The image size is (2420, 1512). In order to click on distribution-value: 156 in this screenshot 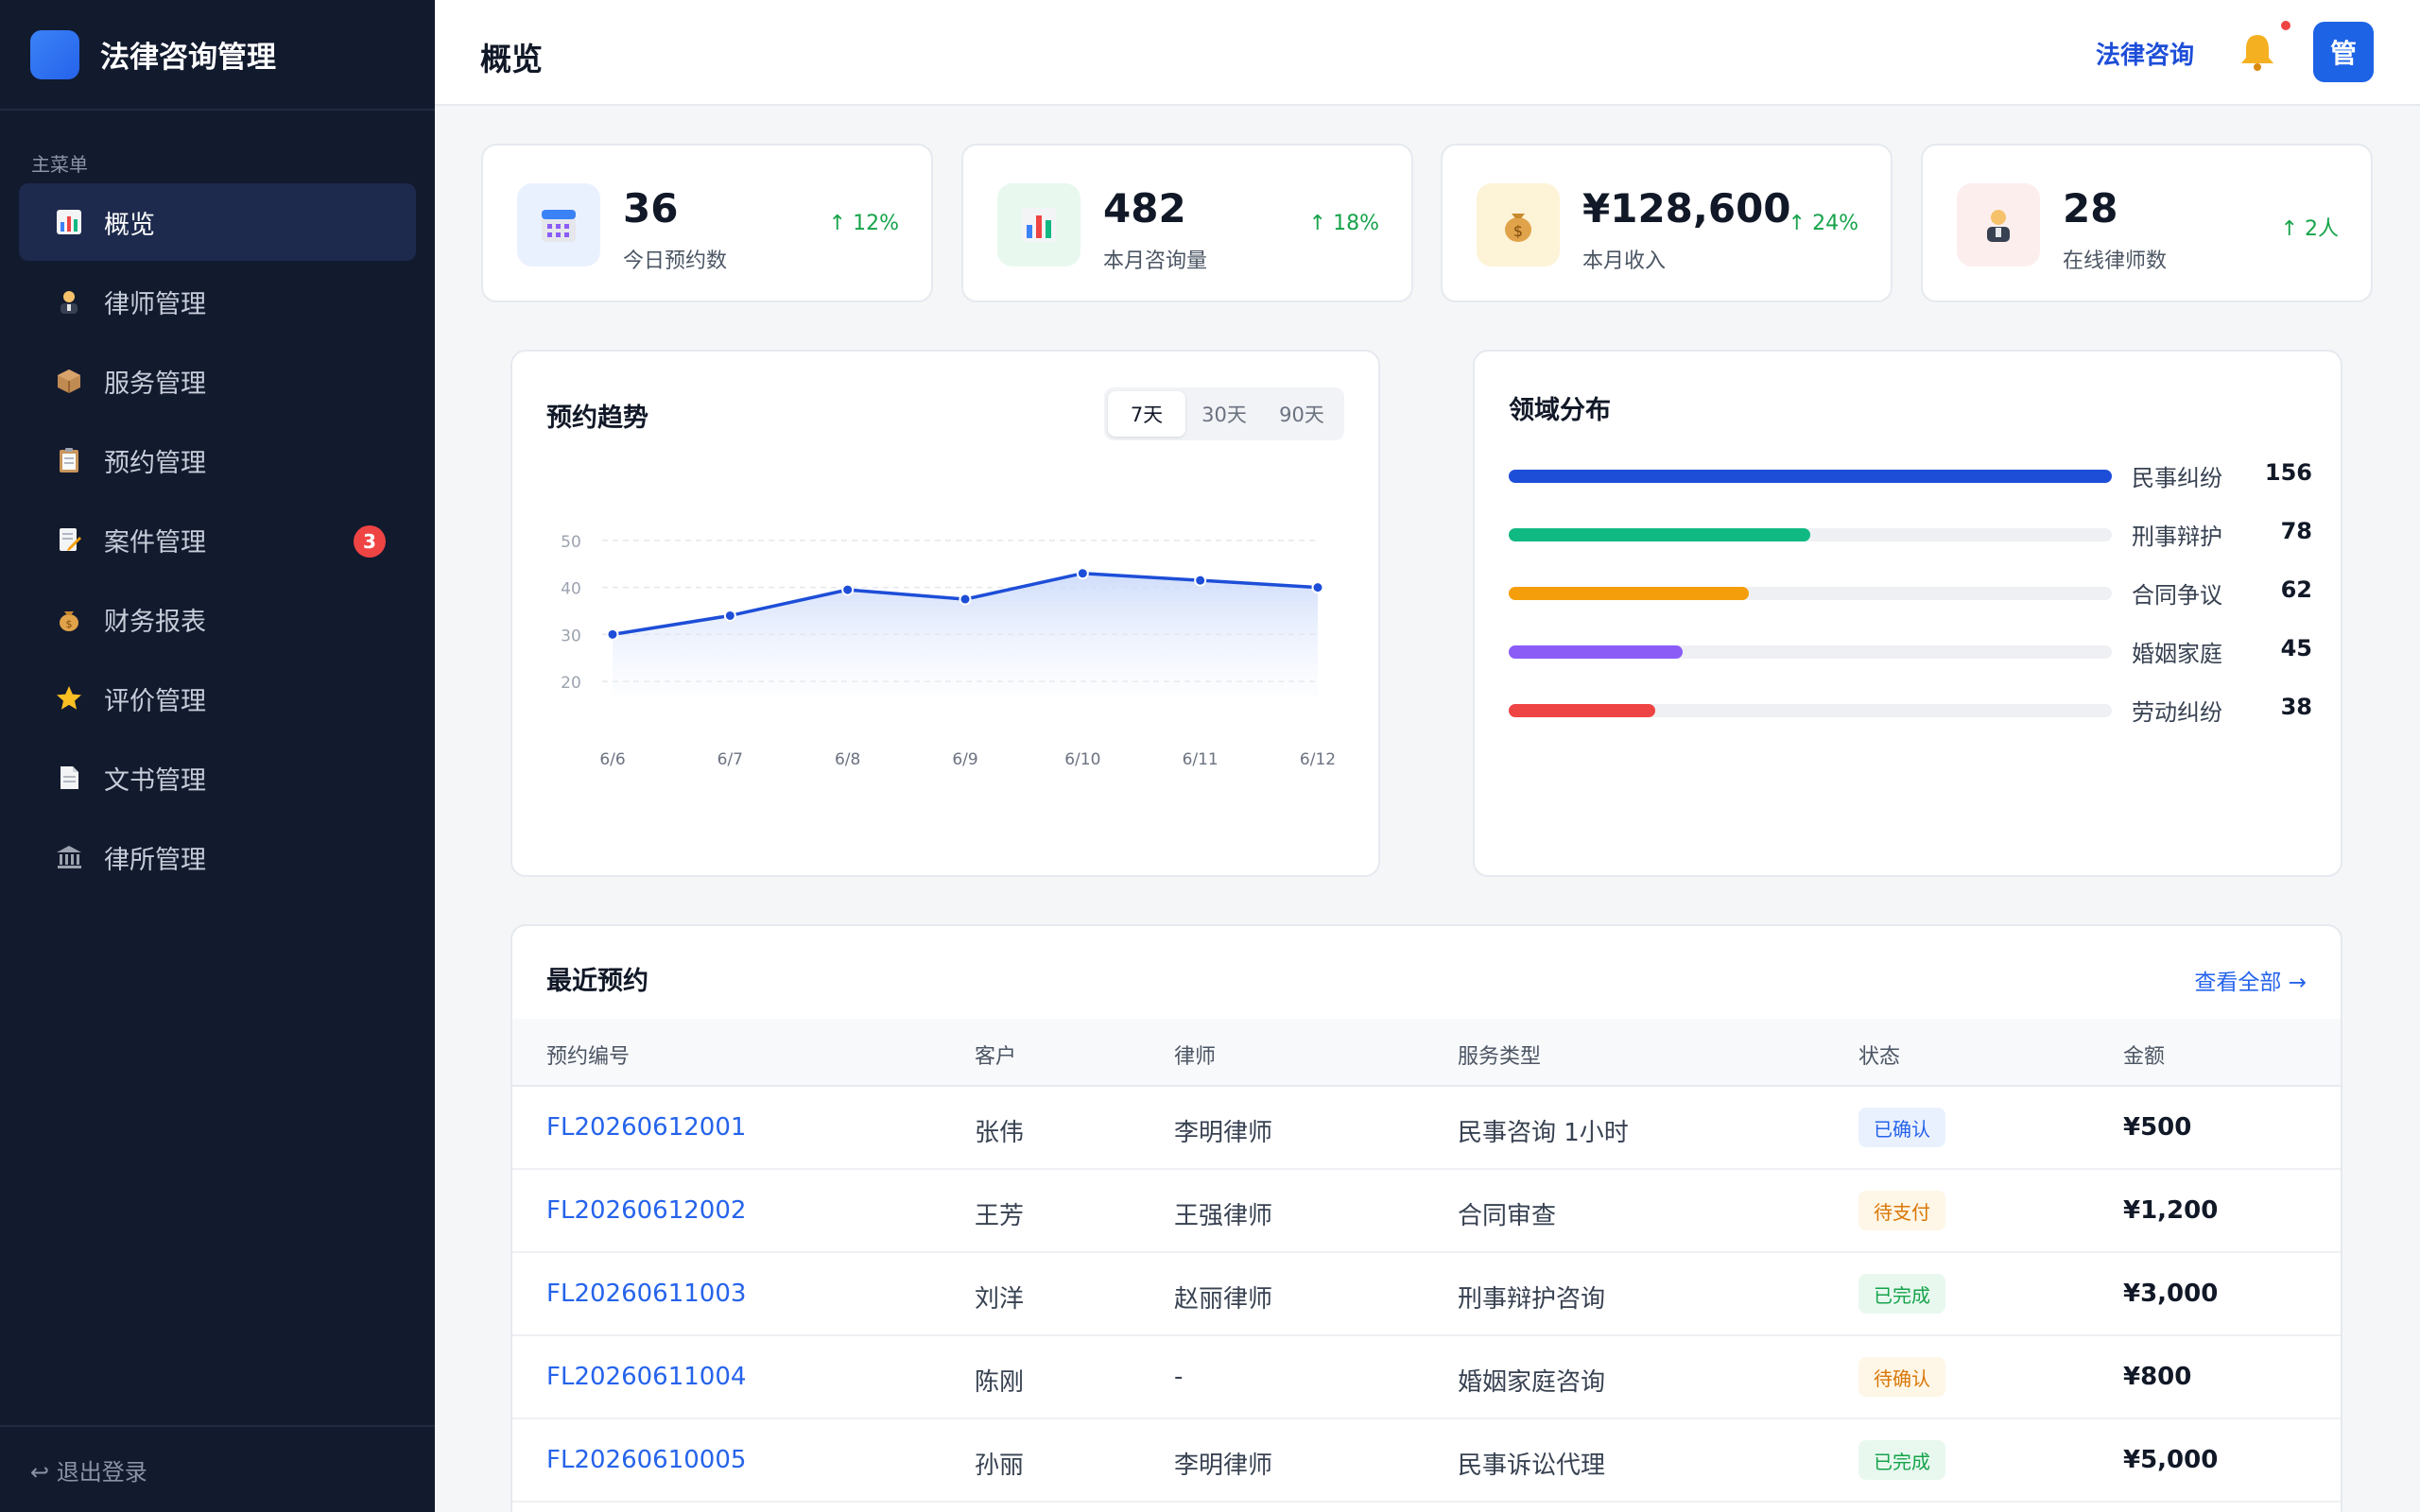, I will do `click(2288, 472)`.